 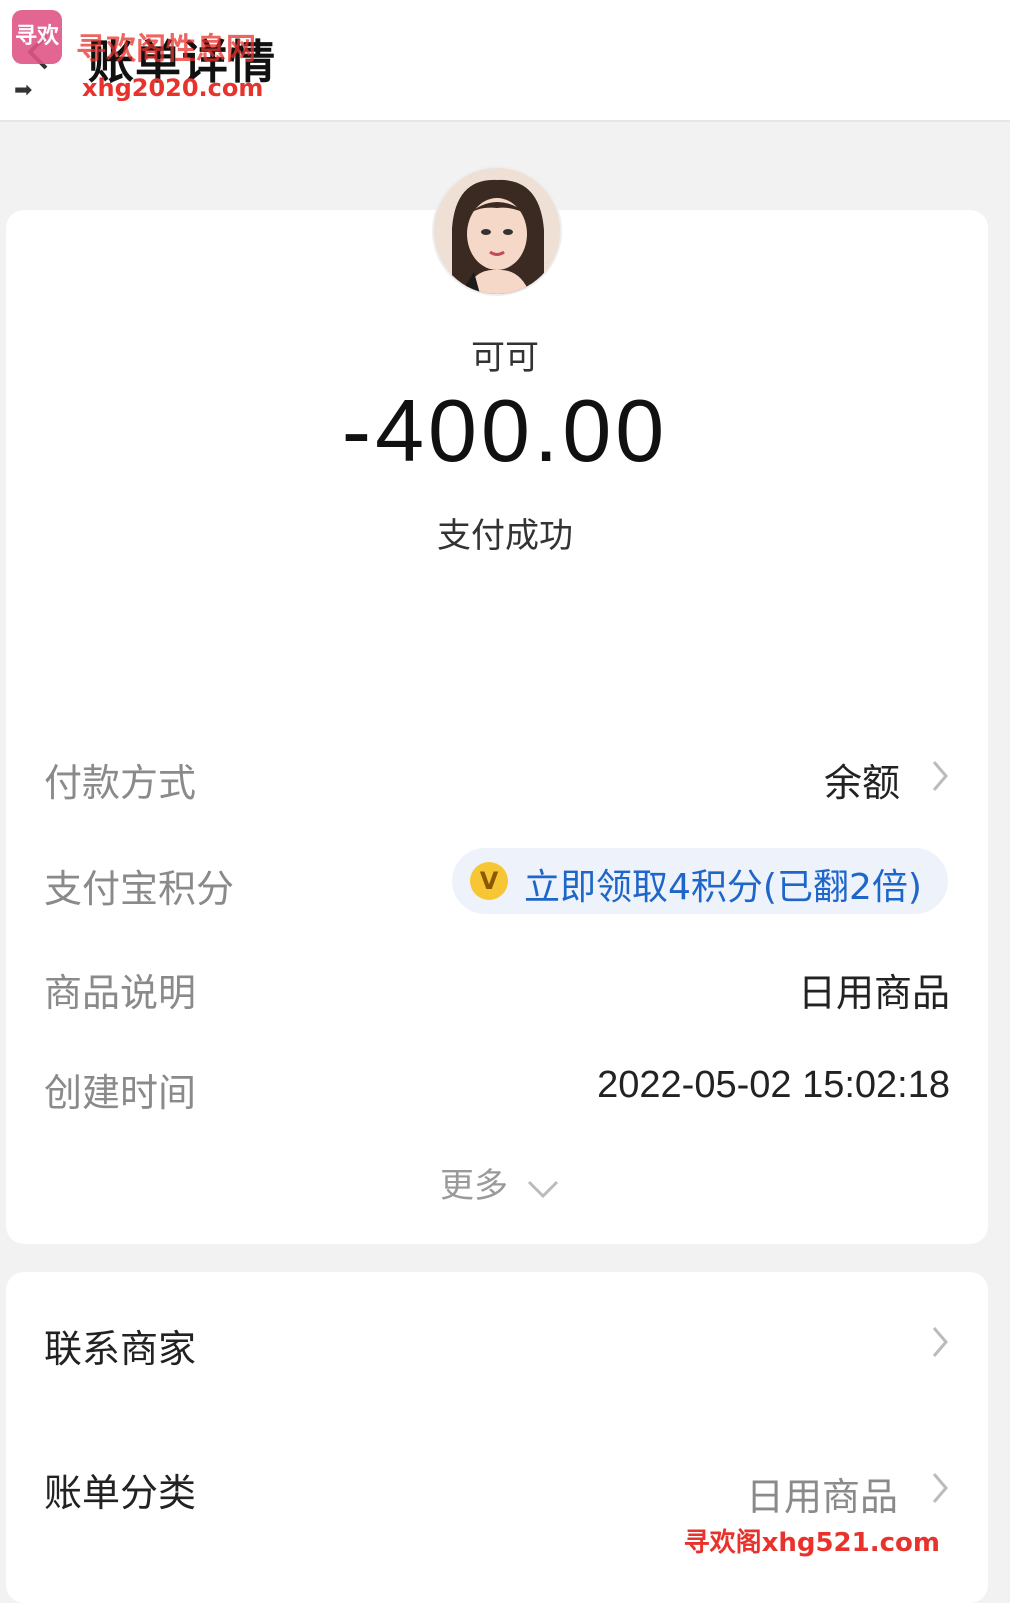 I want to click on points-coin-icon: V, so click(x=489, y=881).